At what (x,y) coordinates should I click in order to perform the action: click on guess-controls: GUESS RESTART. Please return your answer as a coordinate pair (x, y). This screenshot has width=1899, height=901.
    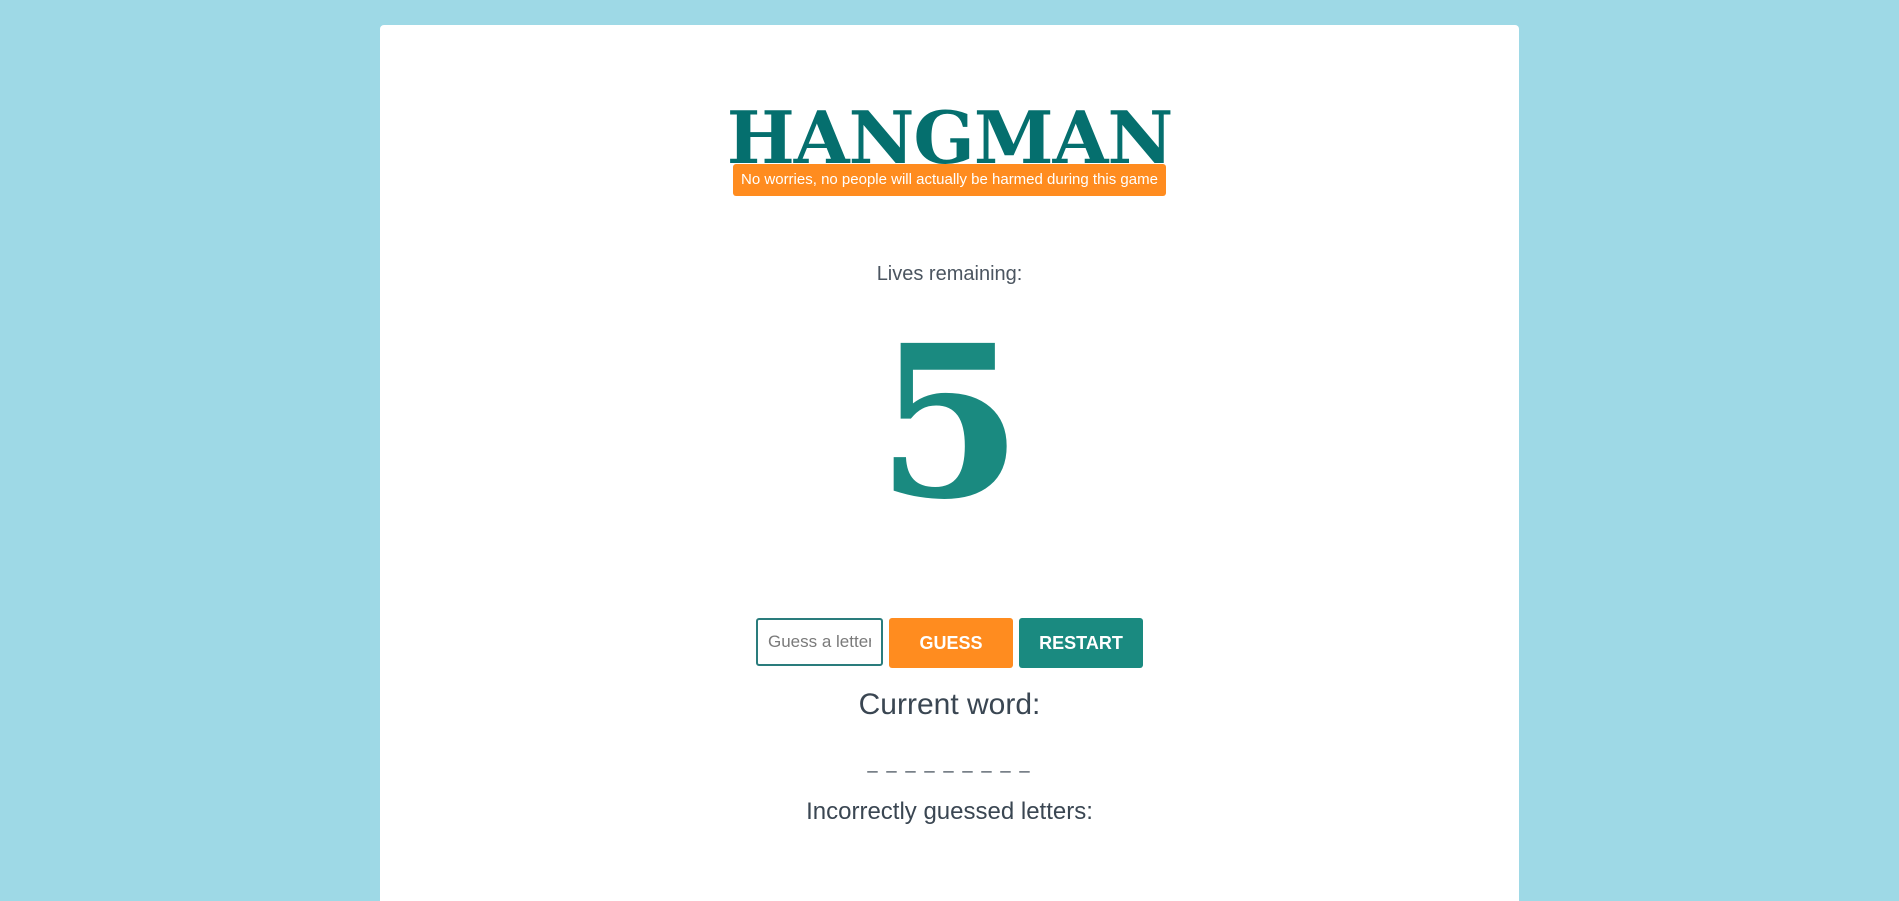
    Looking at the image, I should click on (949, 643).